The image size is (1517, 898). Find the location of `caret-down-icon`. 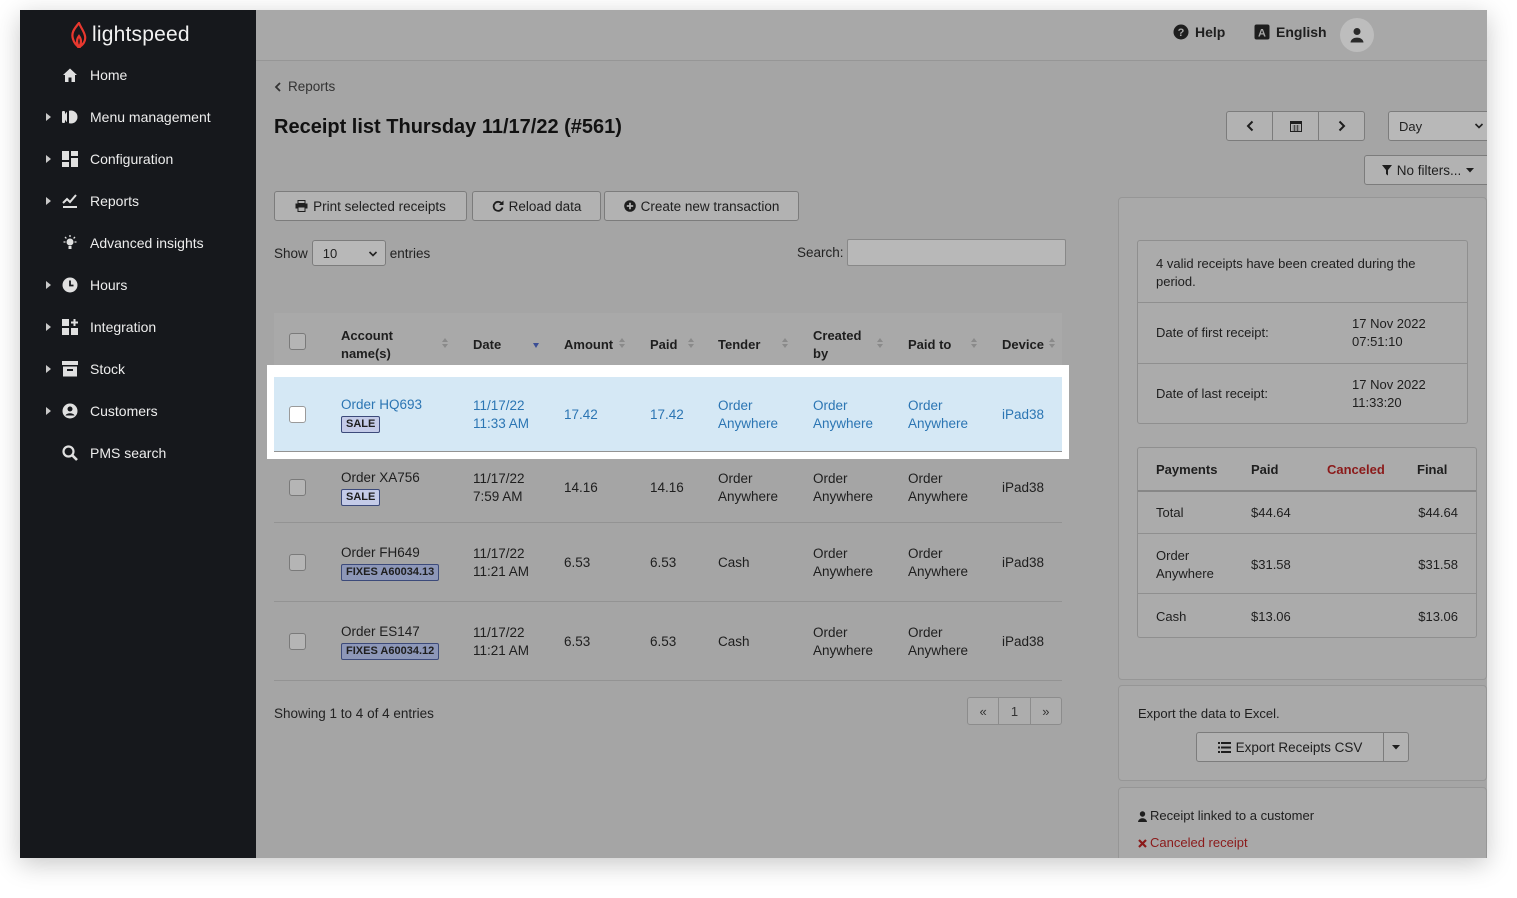

caret-down-icon is located at coordinates (1396, 746).